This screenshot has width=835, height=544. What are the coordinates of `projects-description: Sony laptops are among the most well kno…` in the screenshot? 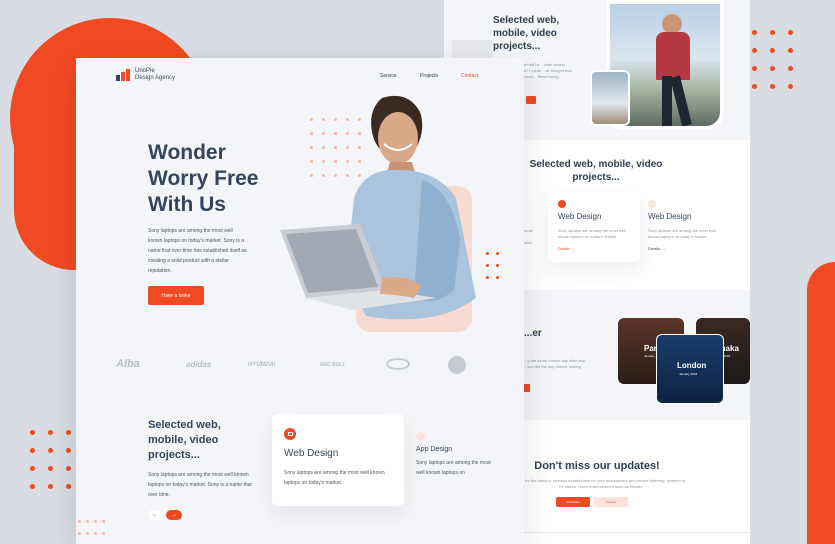 It's located at (200, 485).